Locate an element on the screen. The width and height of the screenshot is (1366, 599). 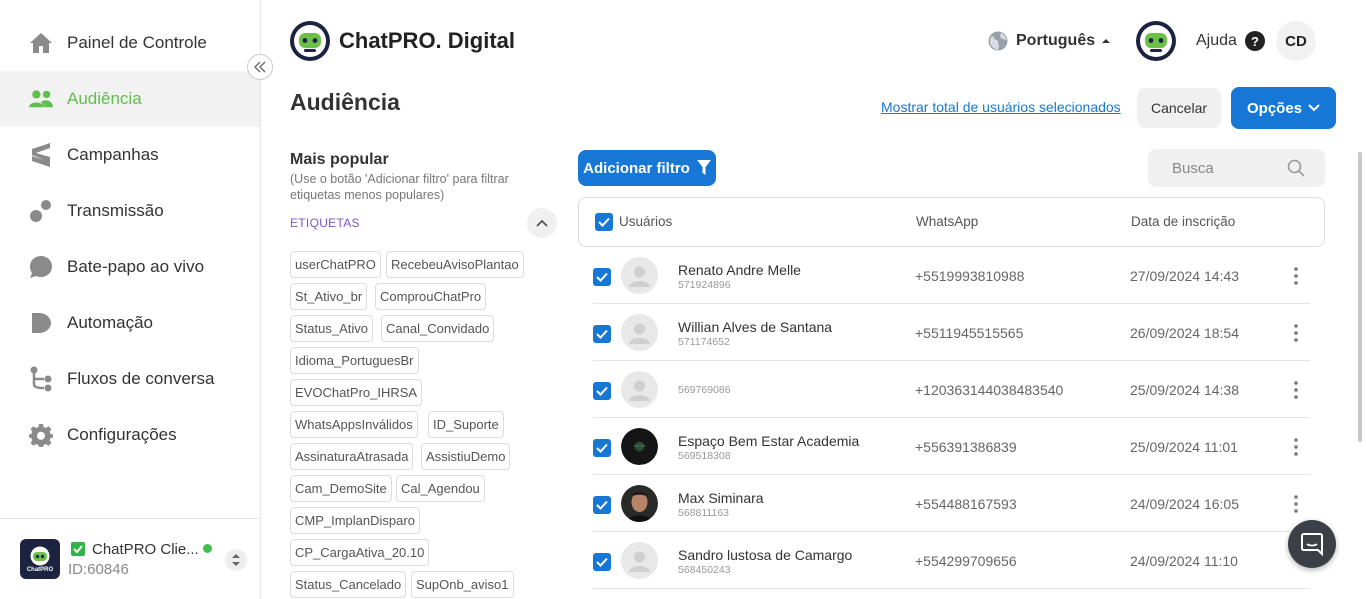
tag-chip: Canal_Convidado is located at coordinates (438, 328).